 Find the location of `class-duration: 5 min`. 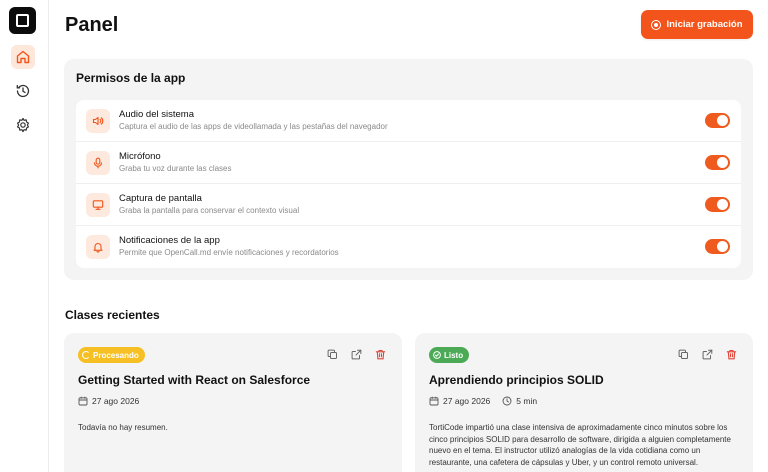

class-duration: 5 min is located at coordinates (527, 401).